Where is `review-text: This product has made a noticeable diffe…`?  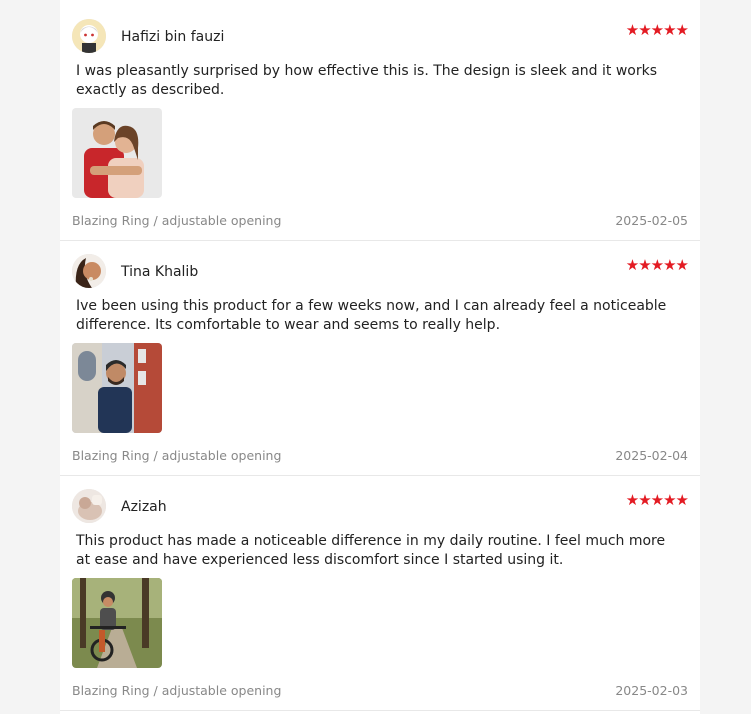
review-text: This product has made a noticeable diffe… is located at coordinates (371, 550).